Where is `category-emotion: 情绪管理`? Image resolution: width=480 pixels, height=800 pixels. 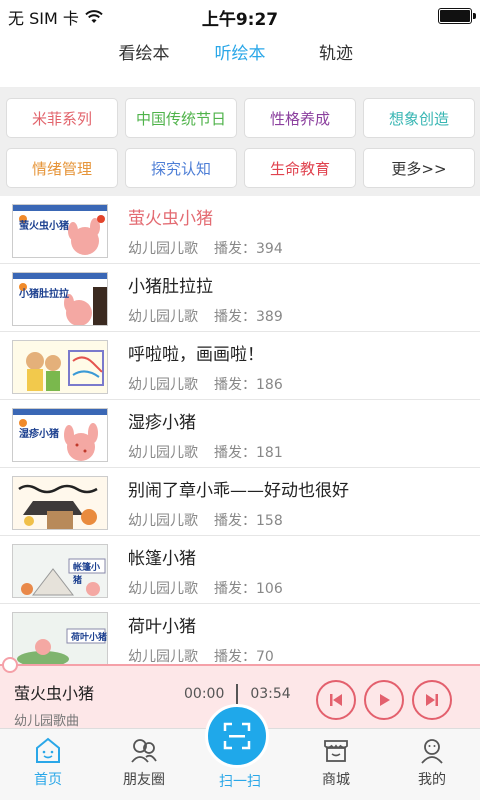 category-emotion: 情绪管理 is located at coordinates (62, 168).